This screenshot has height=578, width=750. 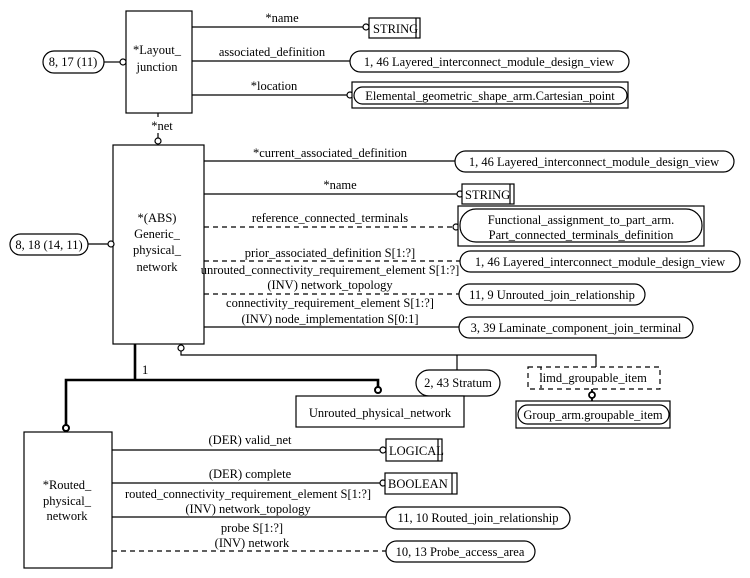 What do you see at coordinates (157, 234) in the screenshot?
I see `entity-label: Generic_` at bounding box center [157, 234].